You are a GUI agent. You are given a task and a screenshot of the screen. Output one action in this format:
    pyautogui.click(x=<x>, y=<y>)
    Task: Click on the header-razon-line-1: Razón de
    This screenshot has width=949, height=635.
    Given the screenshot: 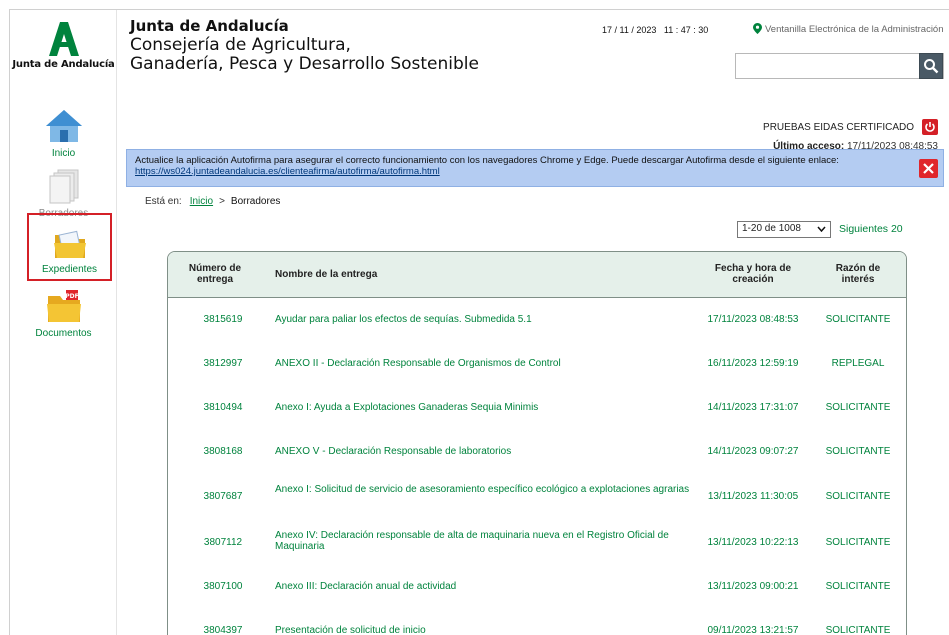 What is the action you would take?
    pyautogui.click(x=858, y=268)
    